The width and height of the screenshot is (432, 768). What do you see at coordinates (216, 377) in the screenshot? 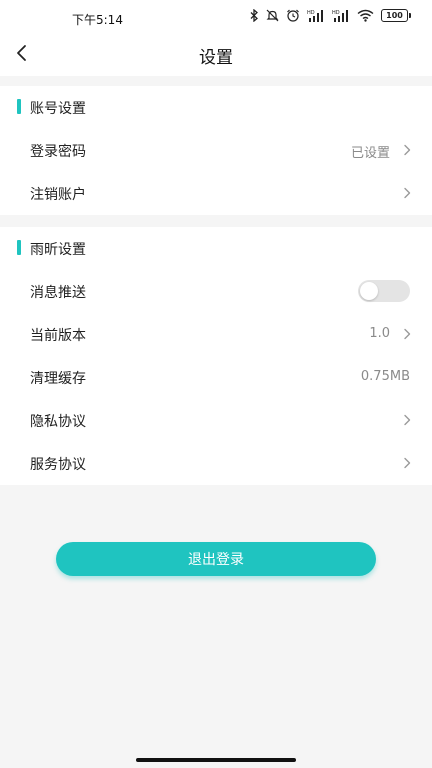
I see `clear-cache-row: 清理缓存 0.75MB` at bounding box center [216, 377].